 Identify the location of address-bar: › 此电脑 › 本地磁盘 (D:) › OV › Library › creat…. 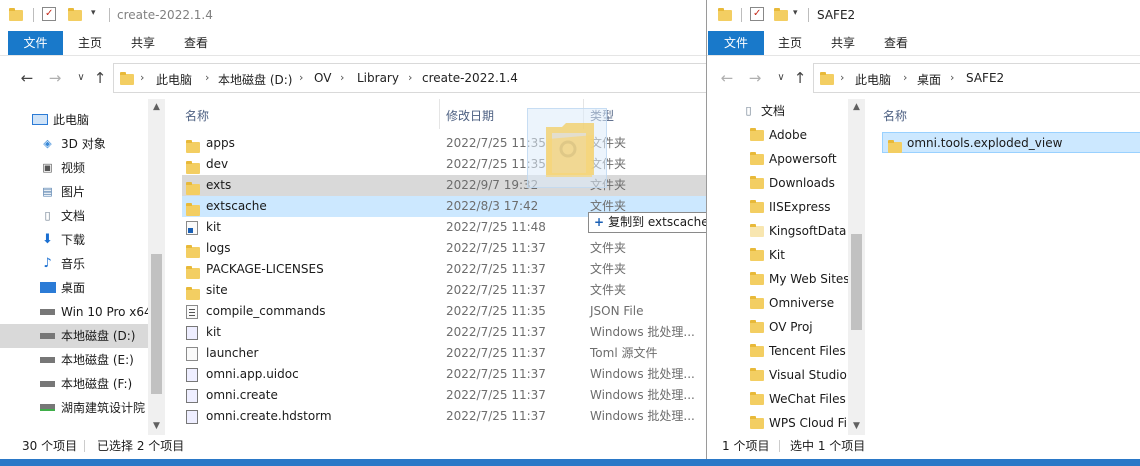
(409, 78).